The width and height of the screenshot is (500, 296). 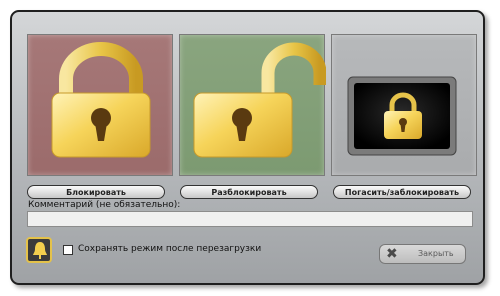 What do you see at coordinates (259, 100) in the screenshot?
I see `unlocked-padlock-icon` at bounding box center [259, 100].